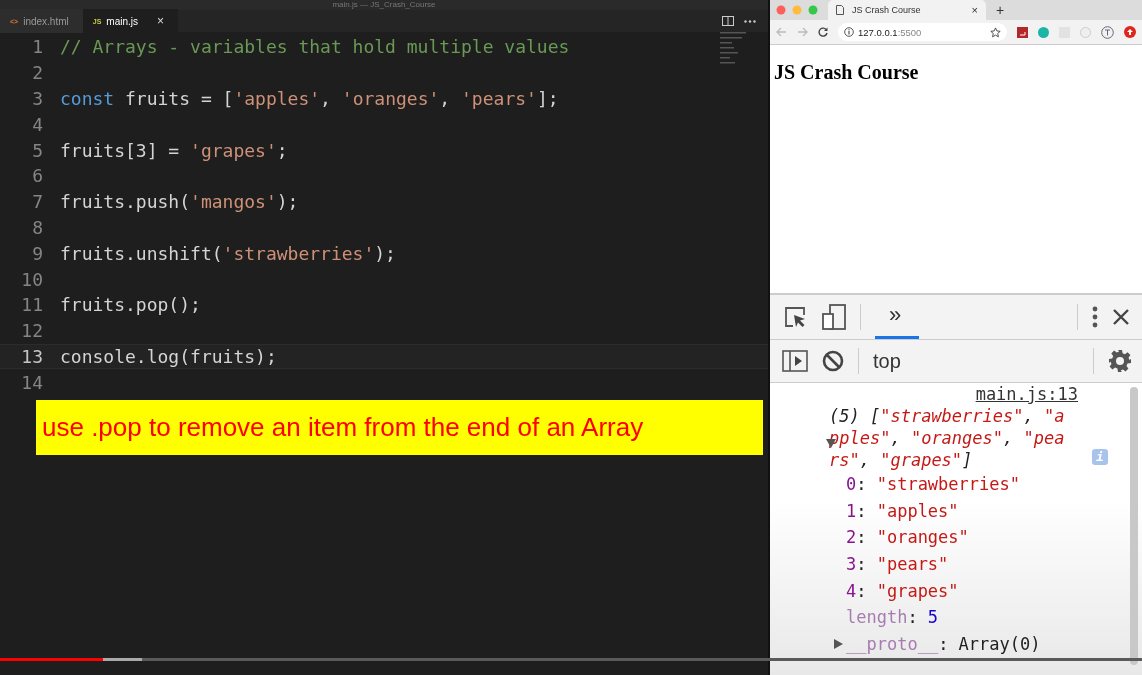 This screenshot has width=1142, height=675. Describe the element at coordinates (933, 484) in the screenshot. I see `array-entry: 0: "strawberries"` at that location.